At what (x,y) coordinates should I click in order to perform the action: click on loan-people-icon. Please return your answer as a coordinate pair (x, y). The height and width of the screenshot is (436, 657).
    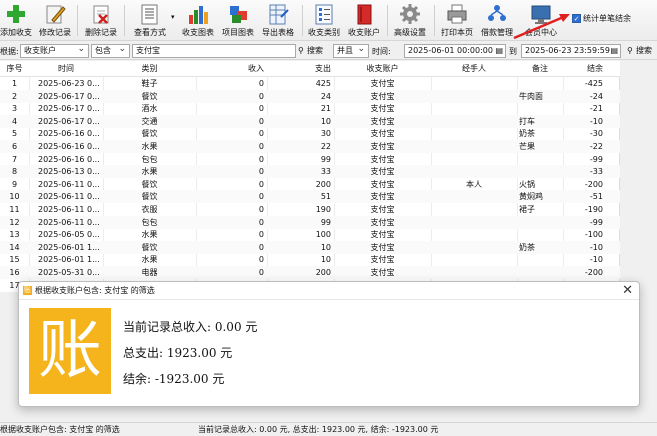
    Looking at the image, I should click on (497, 14).